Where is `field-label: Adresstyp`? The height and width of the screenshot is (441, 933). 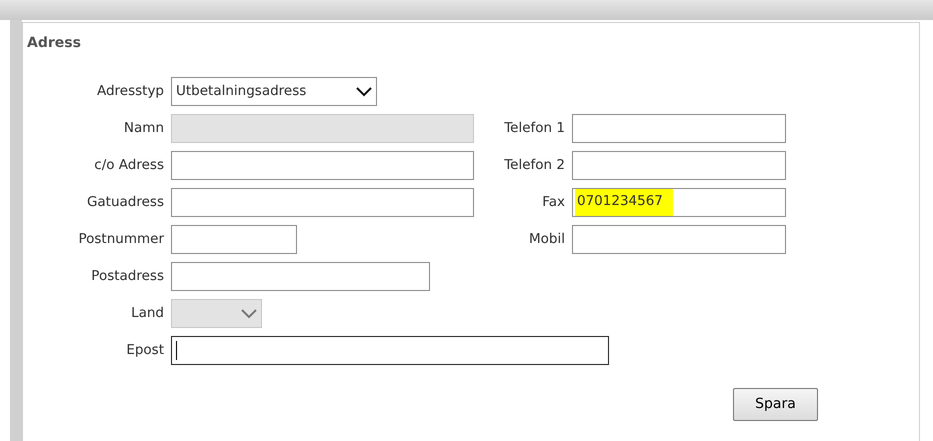 field-label: Adresstyp is located at coordinates (130, 92).